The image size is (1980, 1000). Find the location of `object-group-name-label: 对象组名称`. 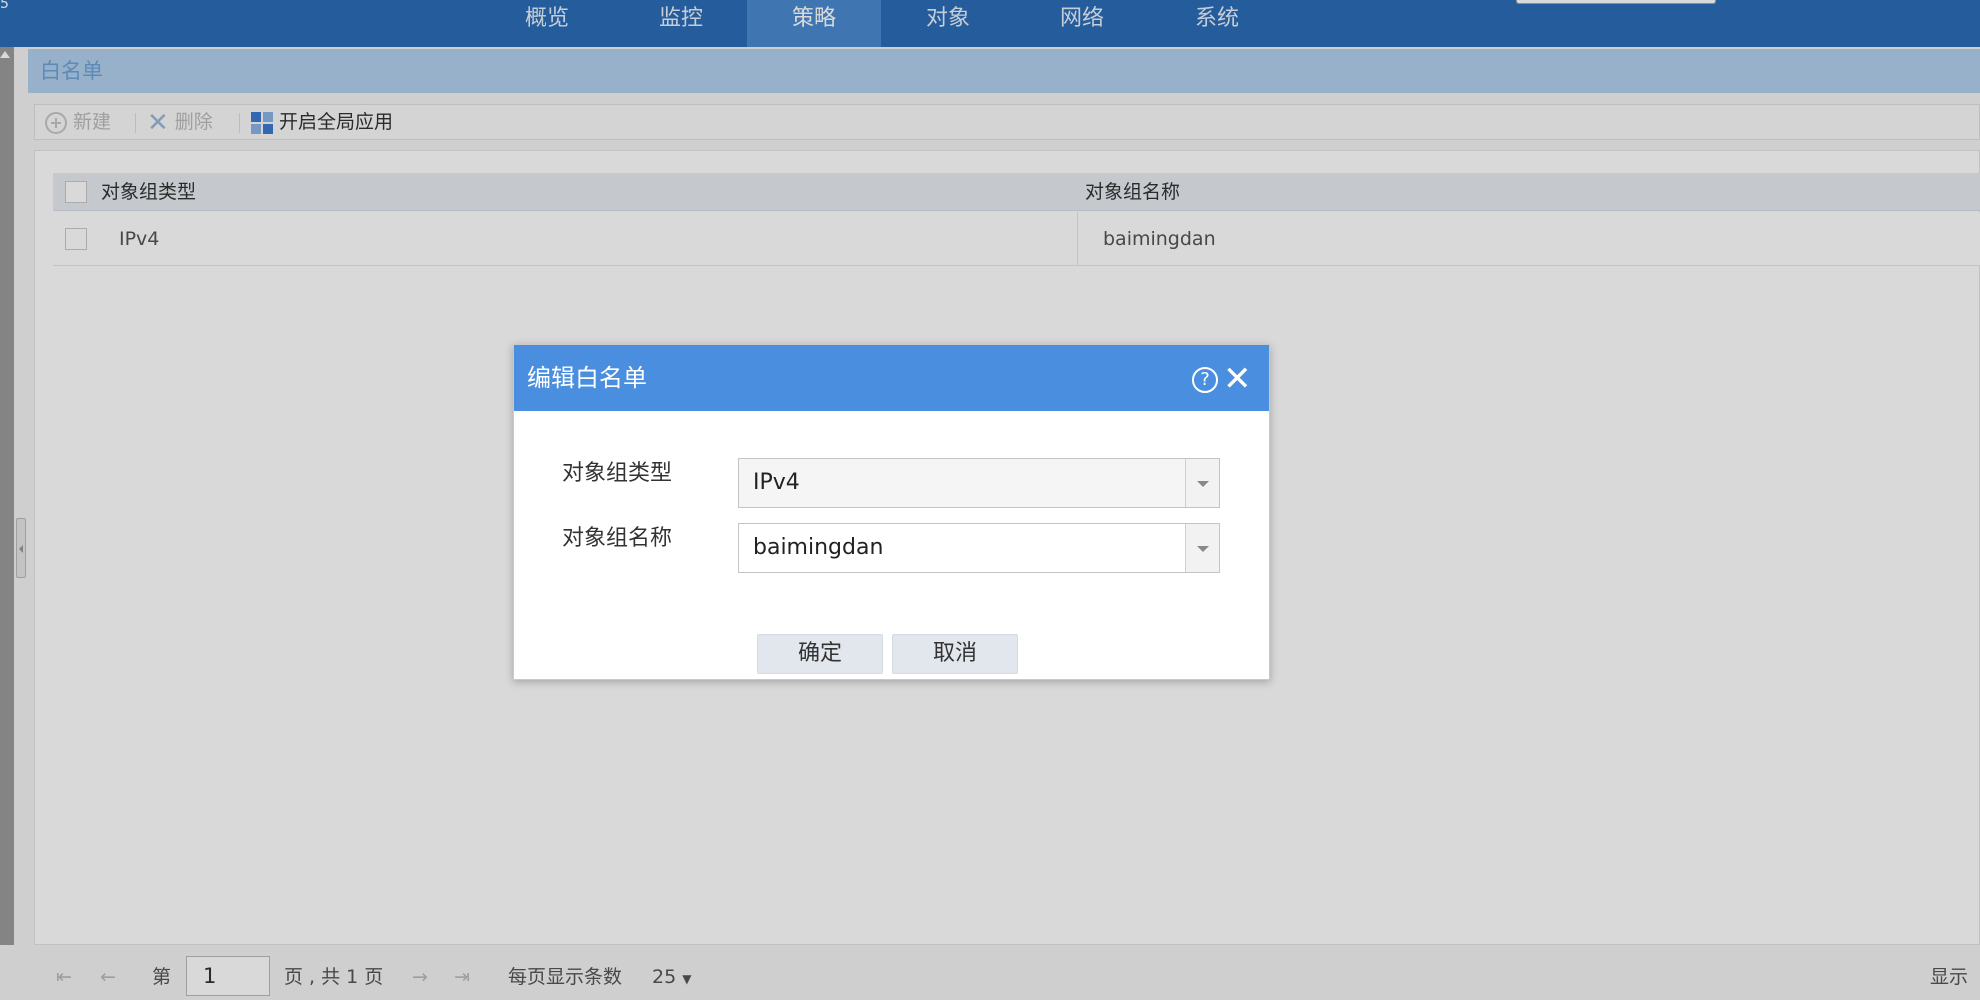

object-group-name-label: 对象组名称 is located at coordinates (617, 538).